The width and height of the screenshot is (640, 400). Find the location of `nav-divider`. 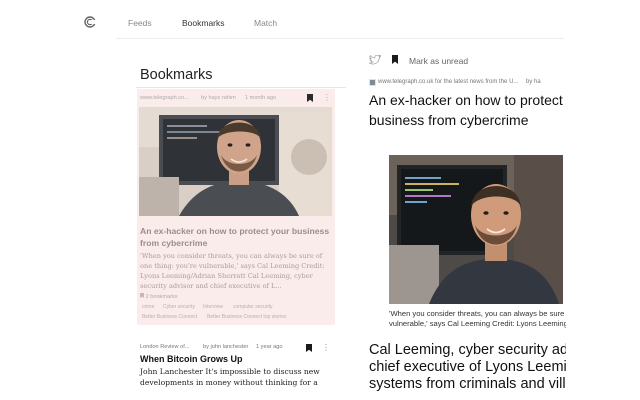

nav-divider is located at coordinates (340, 38).